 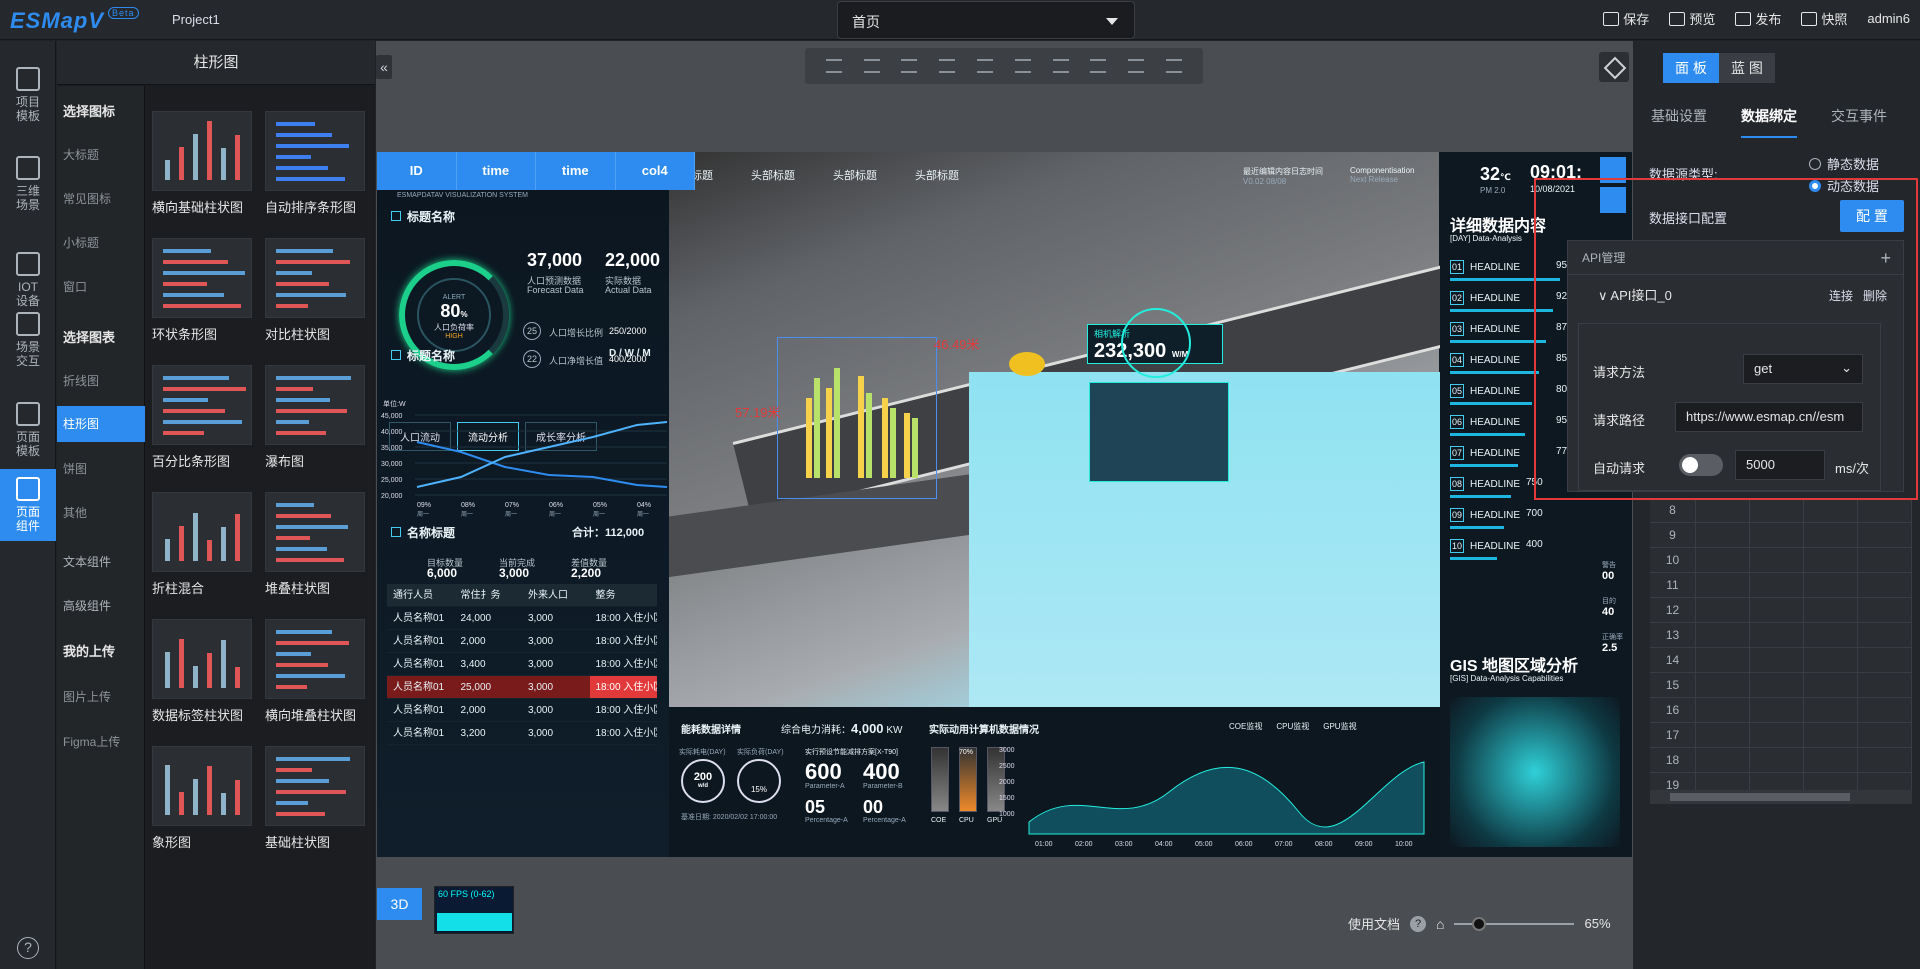 What do you see at coordinates (417, 171) in the screenshot?
I see `table-header-cell: ID` at bounding box center [417, 171].